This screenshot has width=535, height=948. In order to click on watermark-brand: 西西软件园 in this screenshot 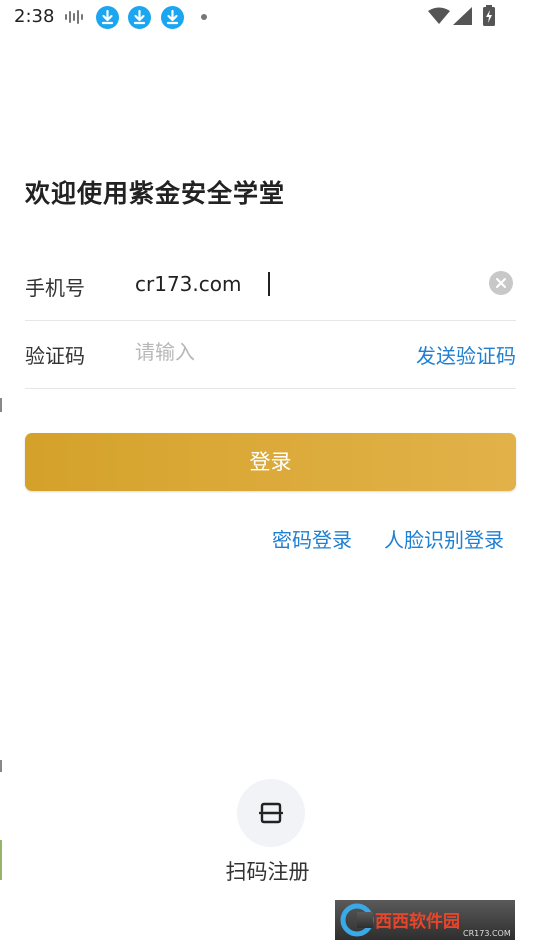, I will do `click(417, 921)`.